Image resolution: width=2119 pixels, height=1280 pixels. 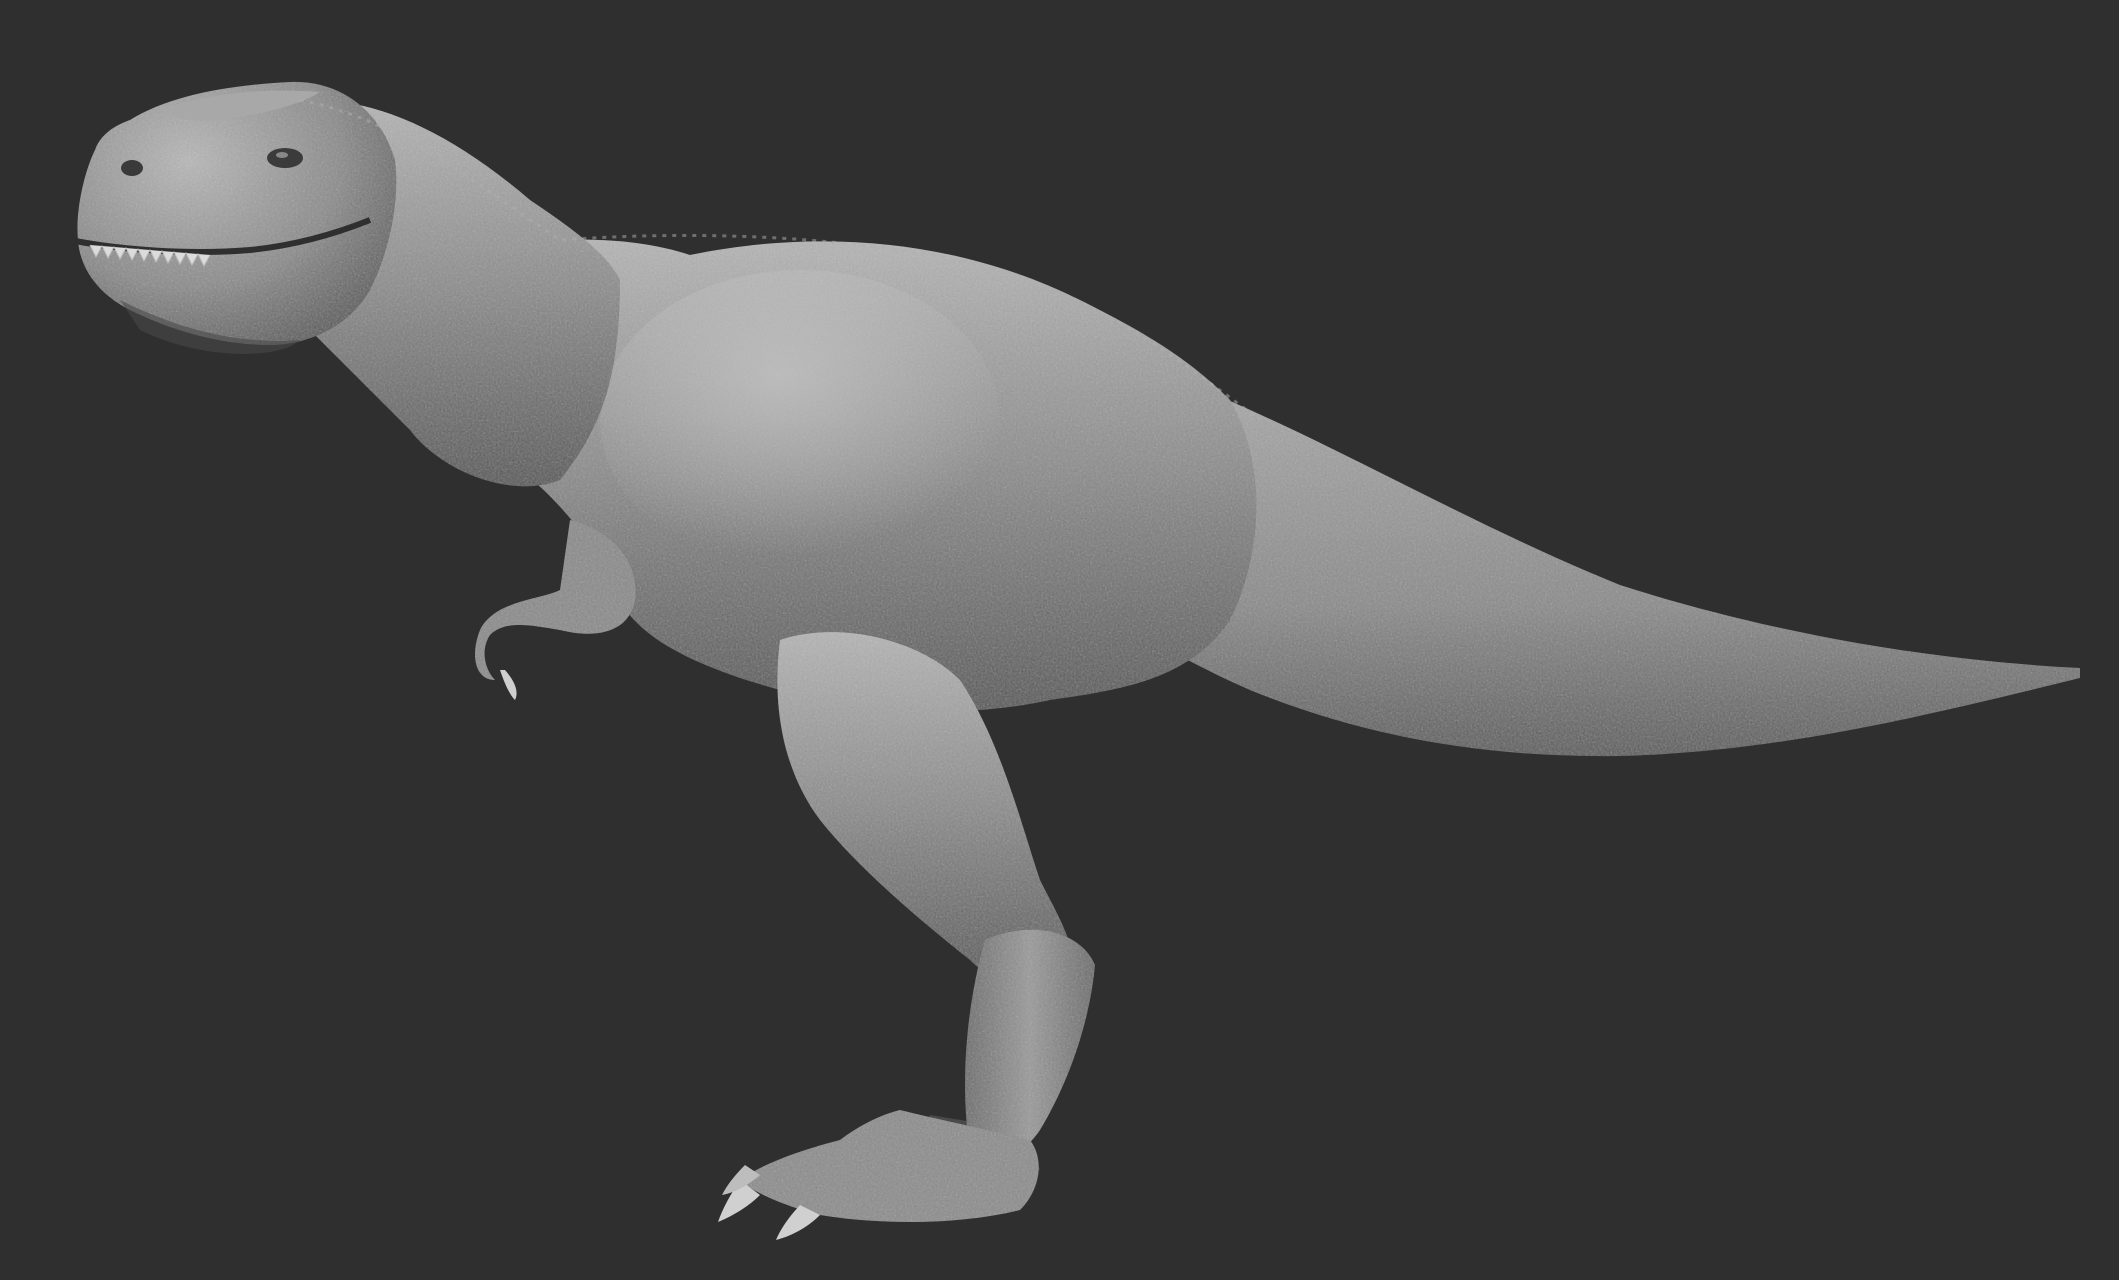 I want to click on shin, so click(x=1030, y=1044).